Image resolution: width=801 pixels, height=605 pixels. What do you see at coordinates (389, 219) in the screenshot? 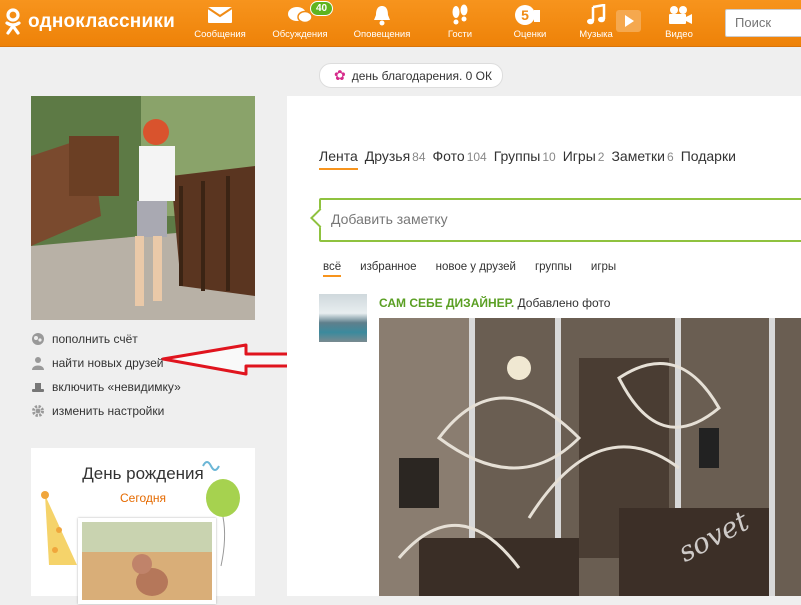
I see `add-note-placeholder: Добавить заметку` at bounding box center [389, 219].